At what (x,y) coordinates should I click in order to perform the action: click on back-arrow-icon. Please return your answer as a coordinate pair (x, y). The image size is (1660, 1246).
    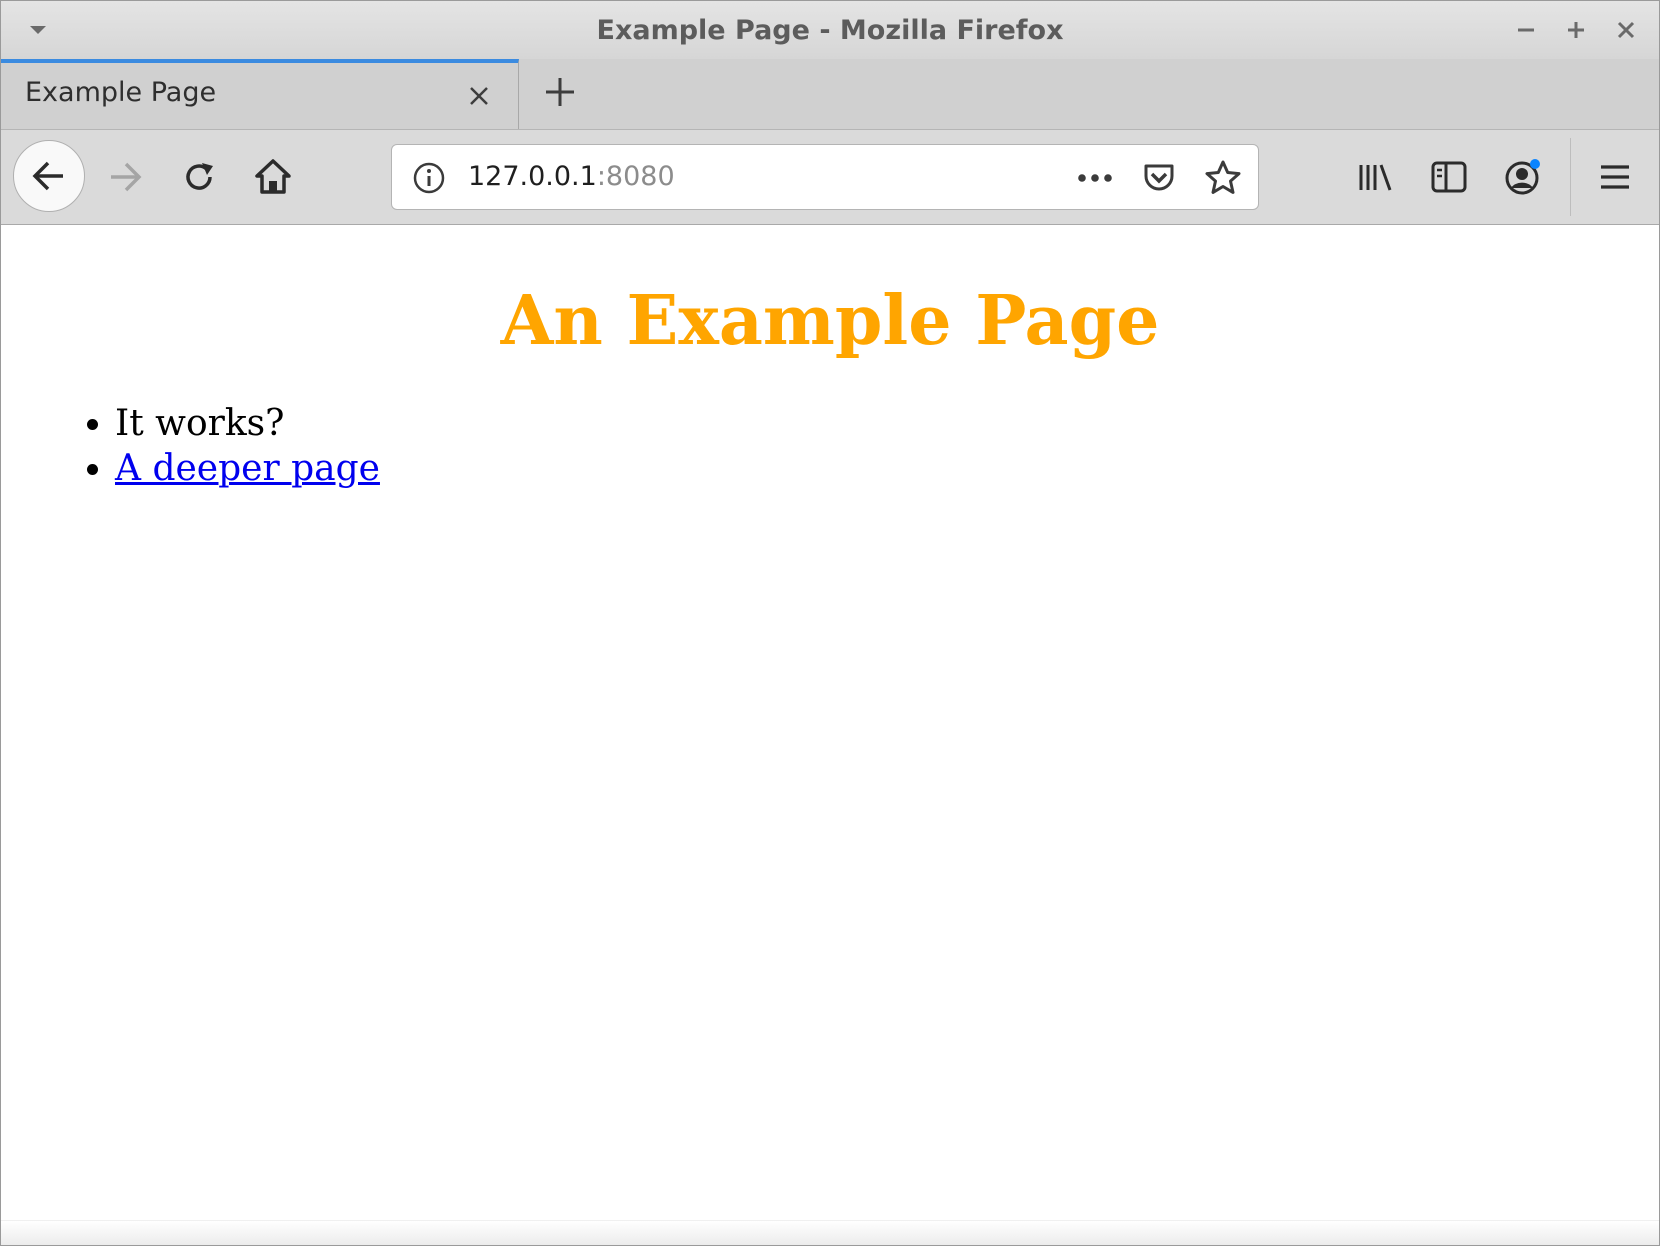
    Looking at the image, I should click on (47, 176).